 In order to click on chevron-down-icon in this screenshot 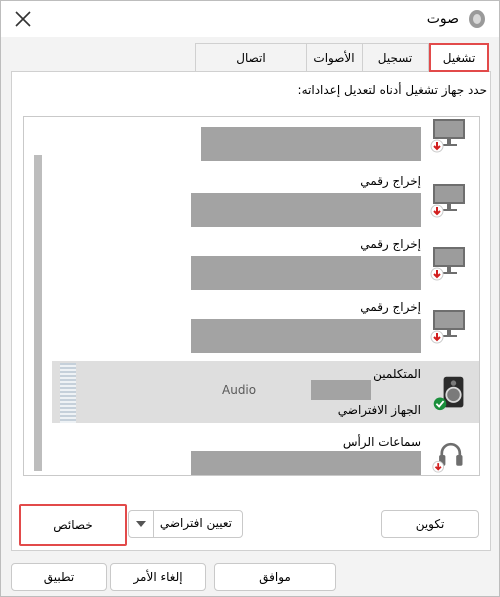, I will do `click(141, 524)`.